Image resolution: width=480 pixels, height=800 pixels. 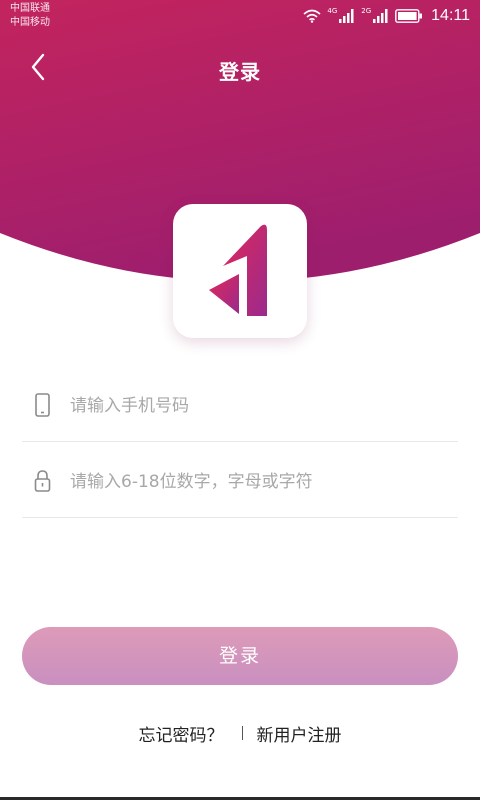 I want to click on lock-icon, so click(x=43, y=482).